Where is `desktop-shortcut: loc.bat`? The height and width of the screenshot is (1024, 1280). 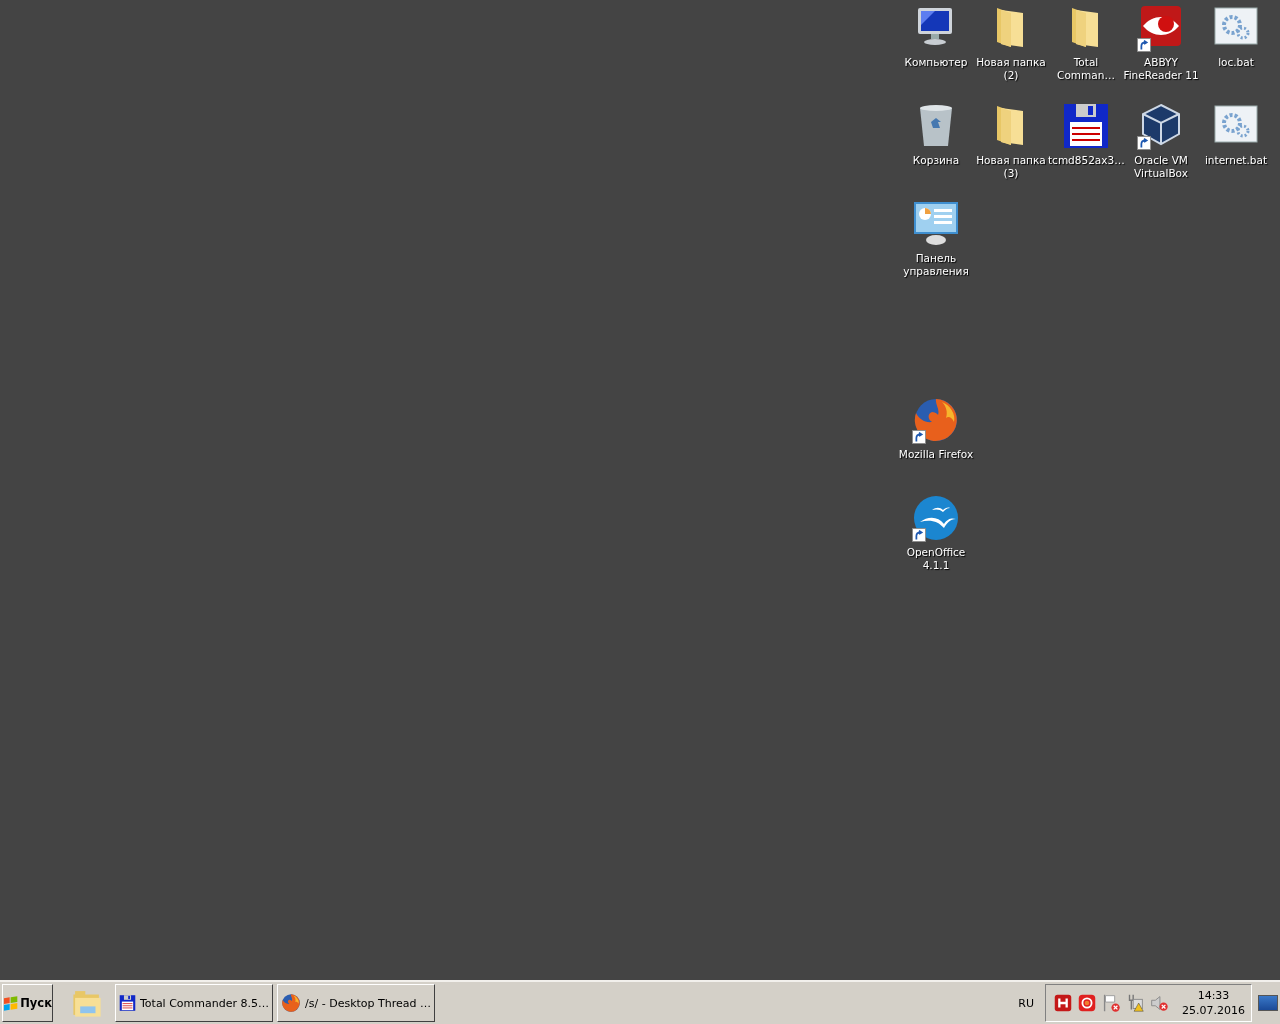 desktop-shortcut: loc.bat is located at coordinates (1236, 36).